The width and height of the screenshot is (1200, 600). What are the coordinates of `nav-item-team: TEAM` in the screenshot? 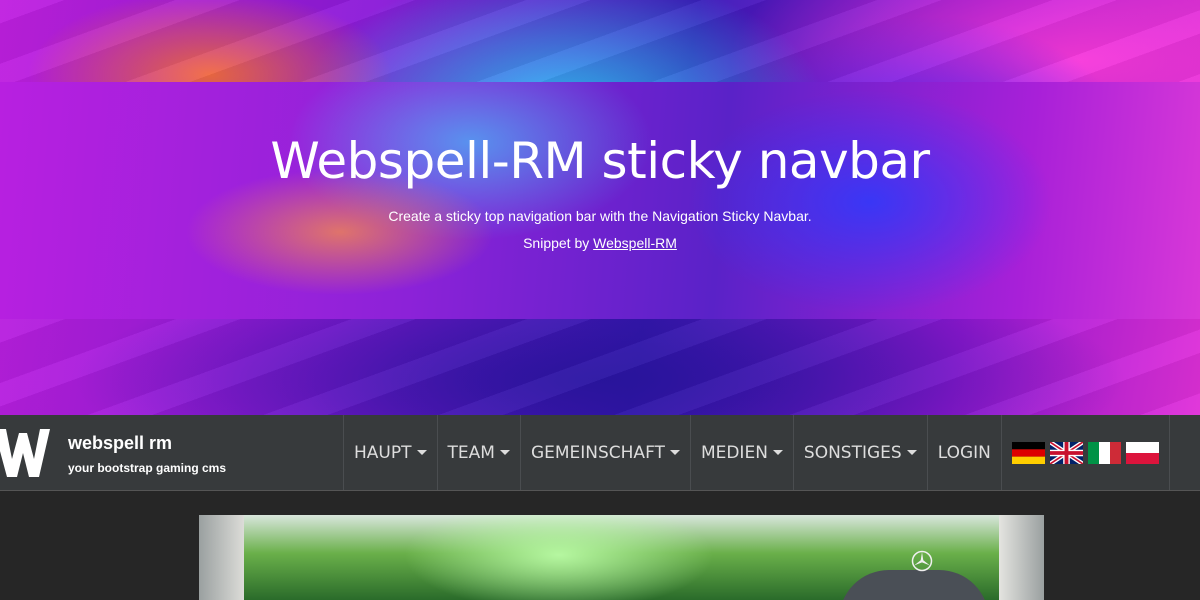 It's located at (478, 452).